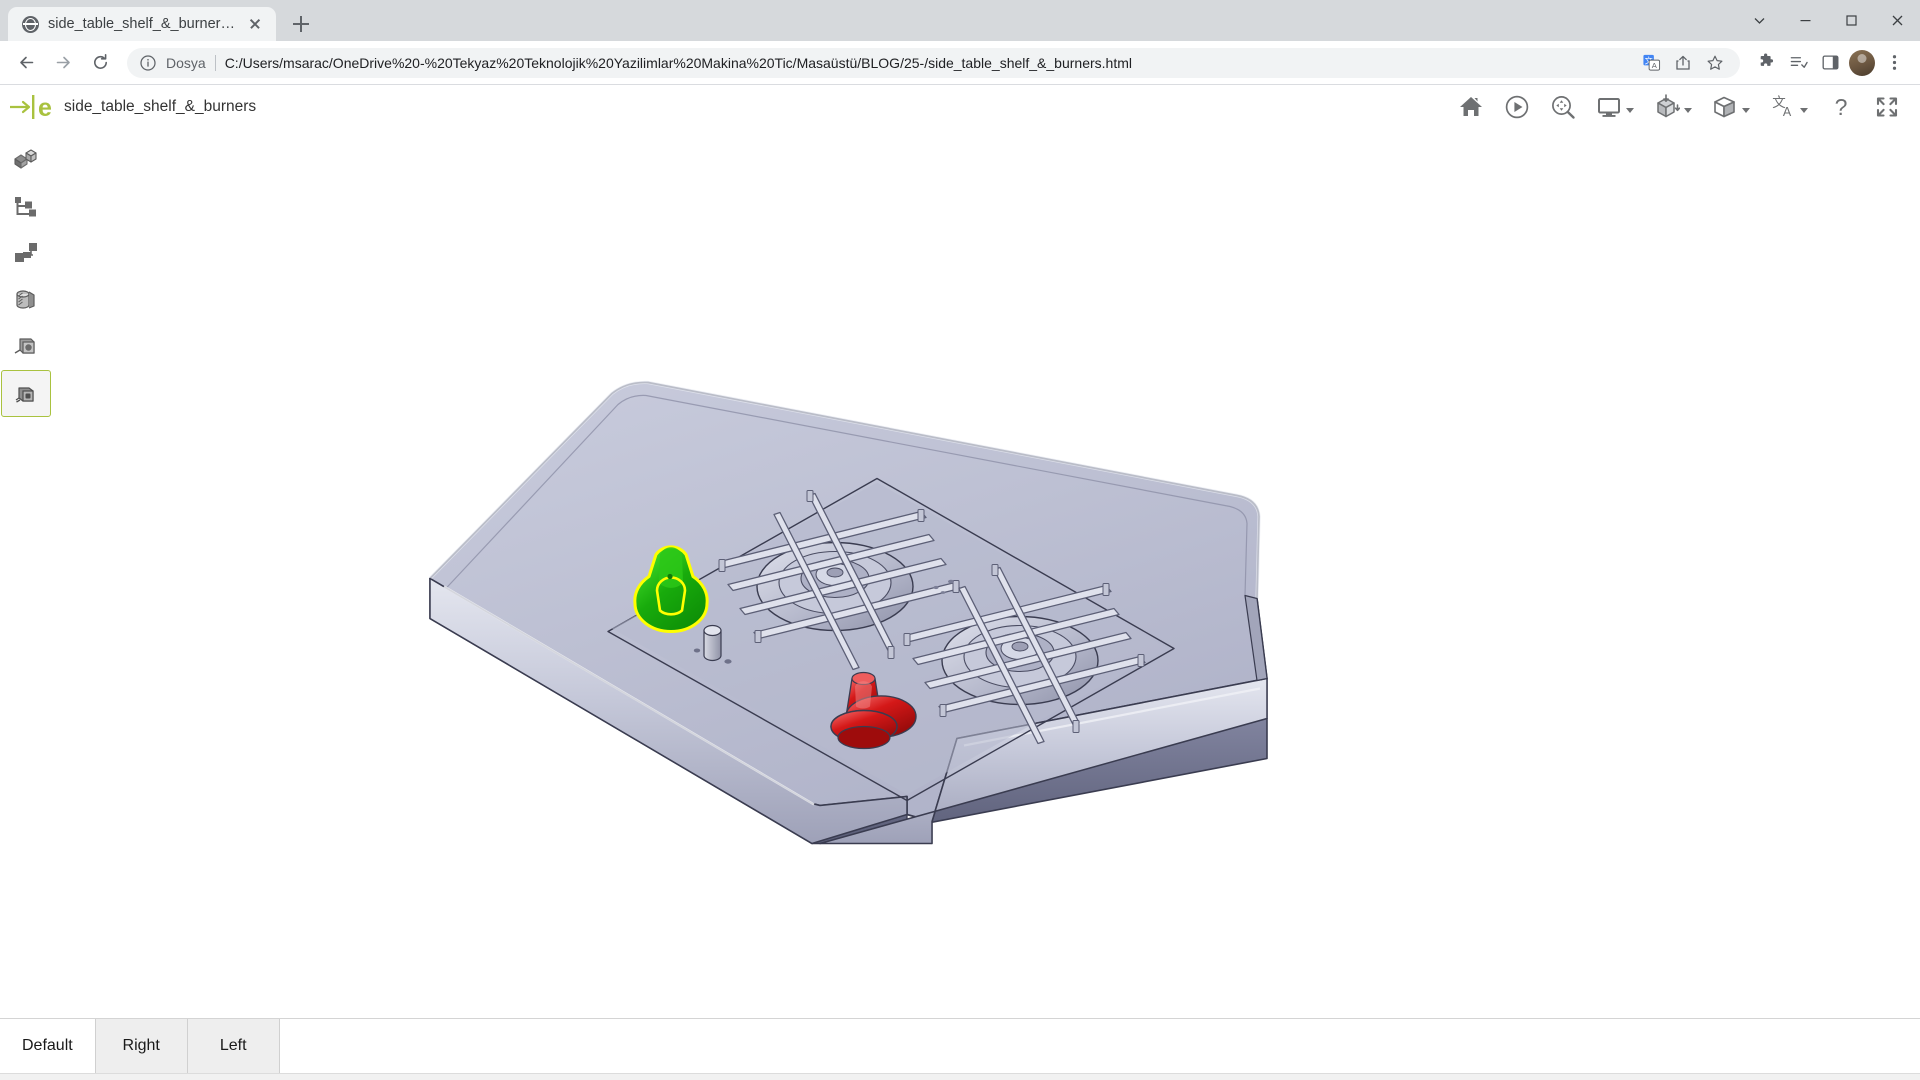 Image resolution: width=1920 pixels, height=1080 pixels. I want to click on tab-right: Right, so click(141, 1046).